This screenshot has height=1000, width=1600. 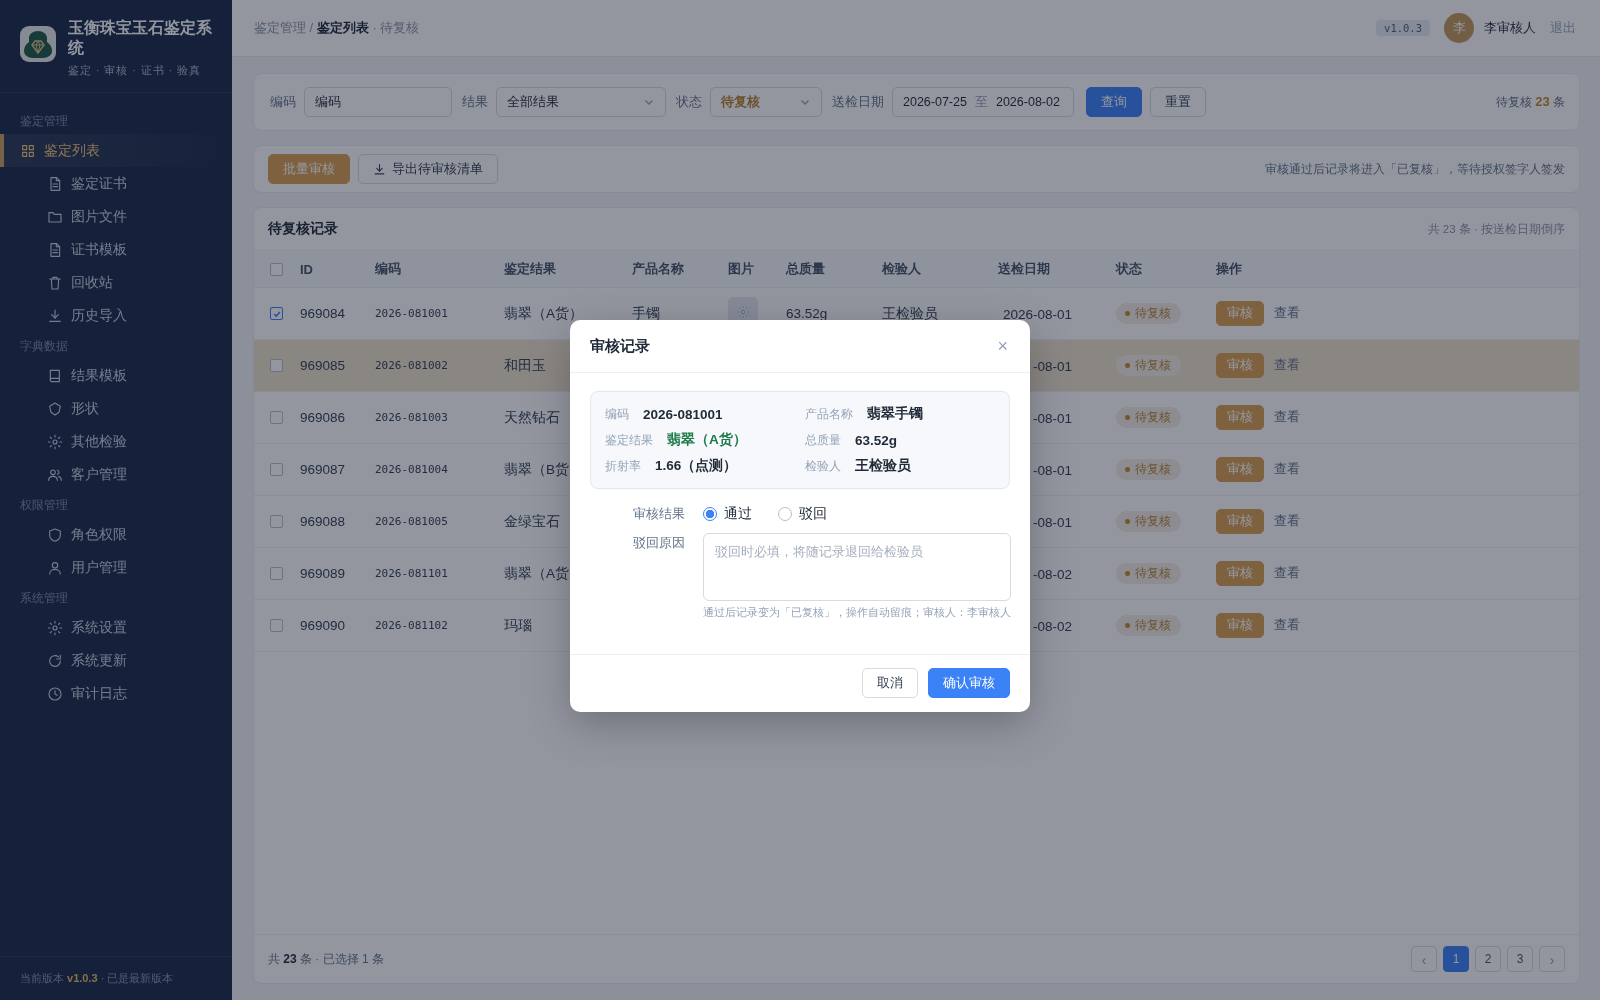 What do you see at coordinates (303, 229) in the screenshot?
I see `table-title: 待复核记录` at bounding box center [303, 229].